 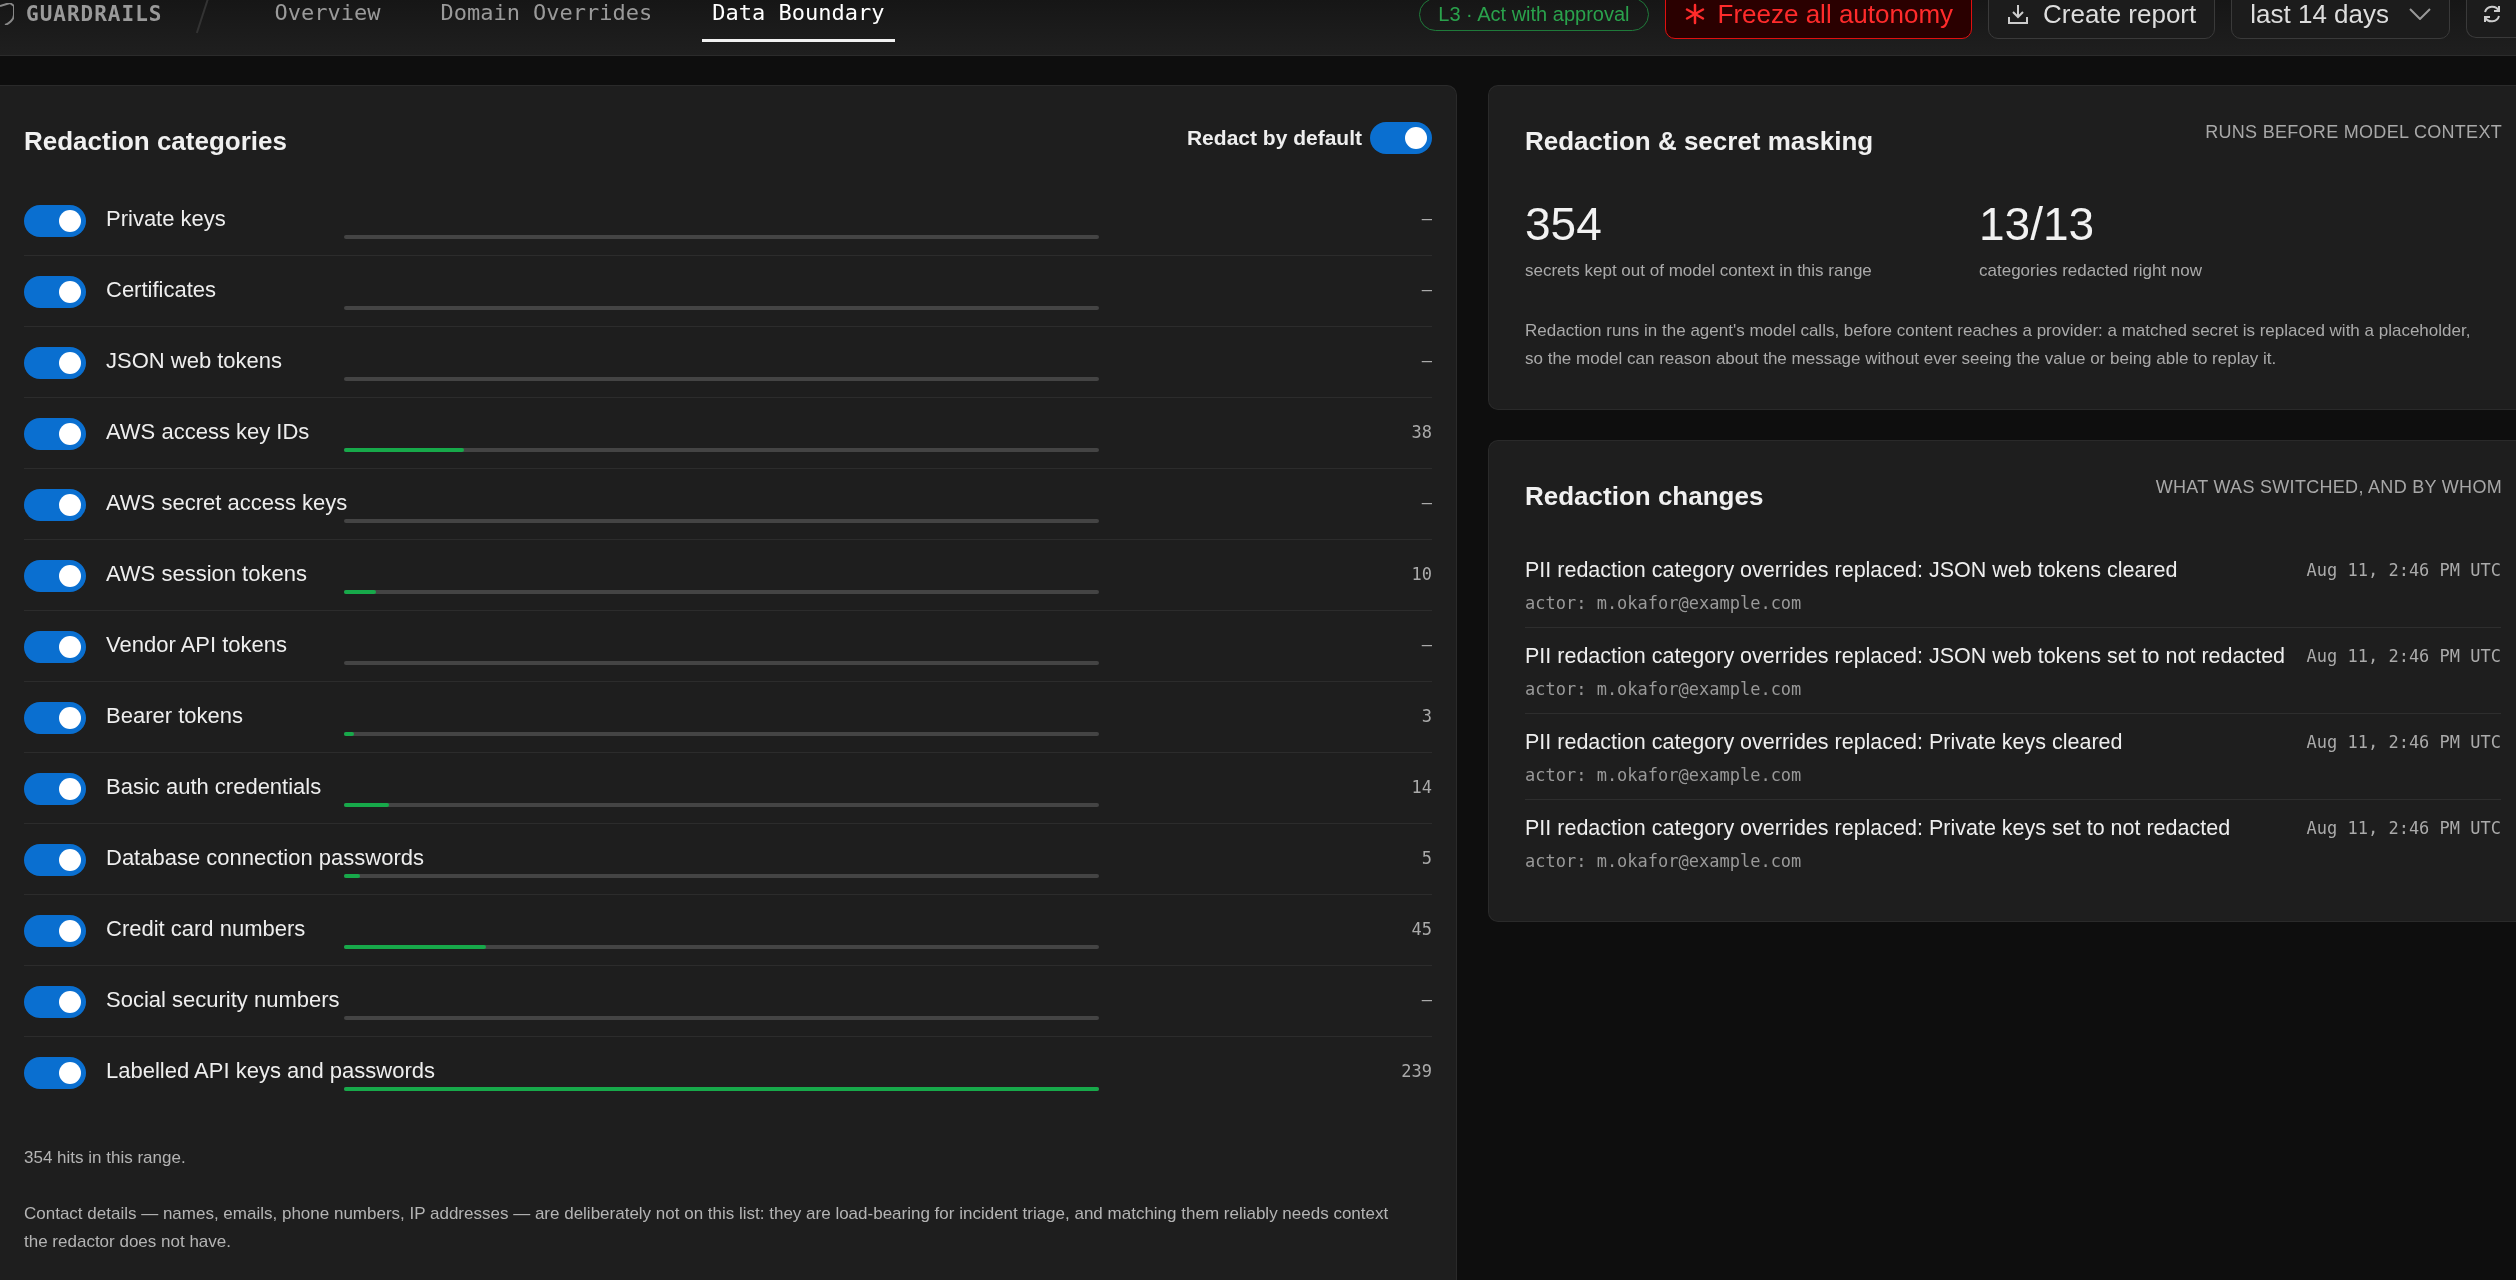 I want to click on category-name: Credit card numbers, so click(x=206, y=929).